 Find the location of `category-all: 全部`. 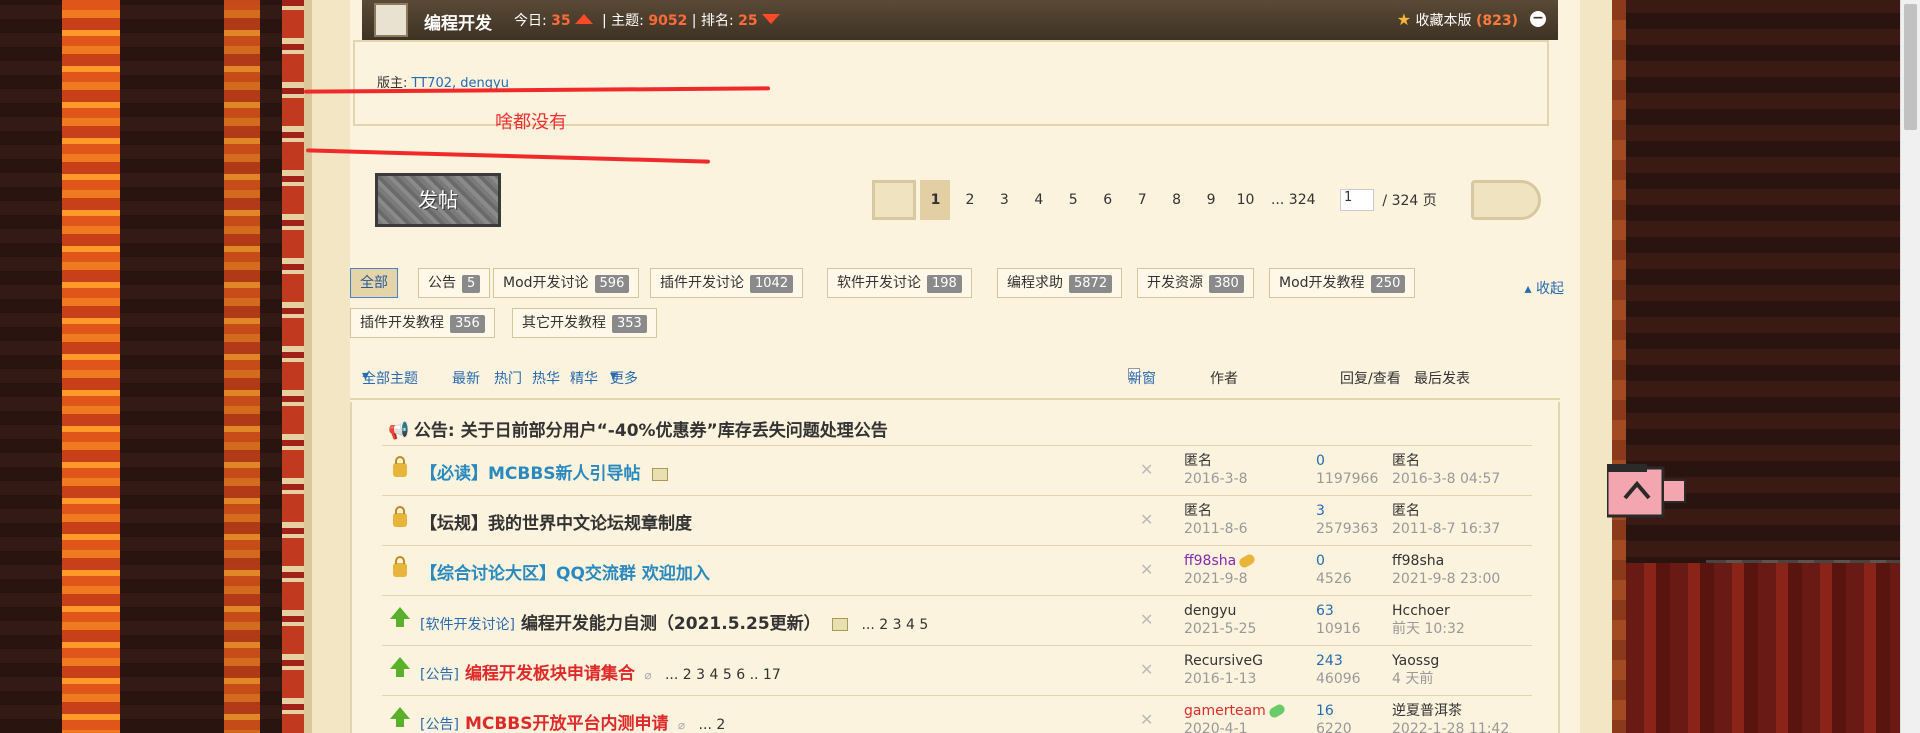

category-all: 全部 is located at coordinates (374, 283).